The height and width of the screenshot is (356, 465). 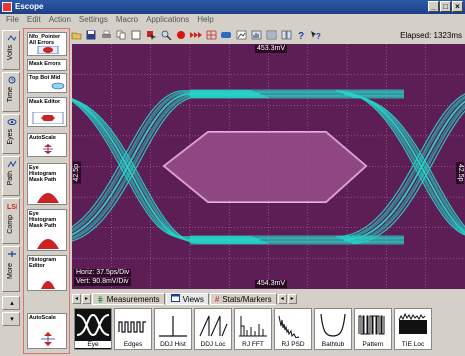 What do you see at coordinates (445, 6) in the screenshot?
I see `maximize-button: □` at bounding box center [445, 6].